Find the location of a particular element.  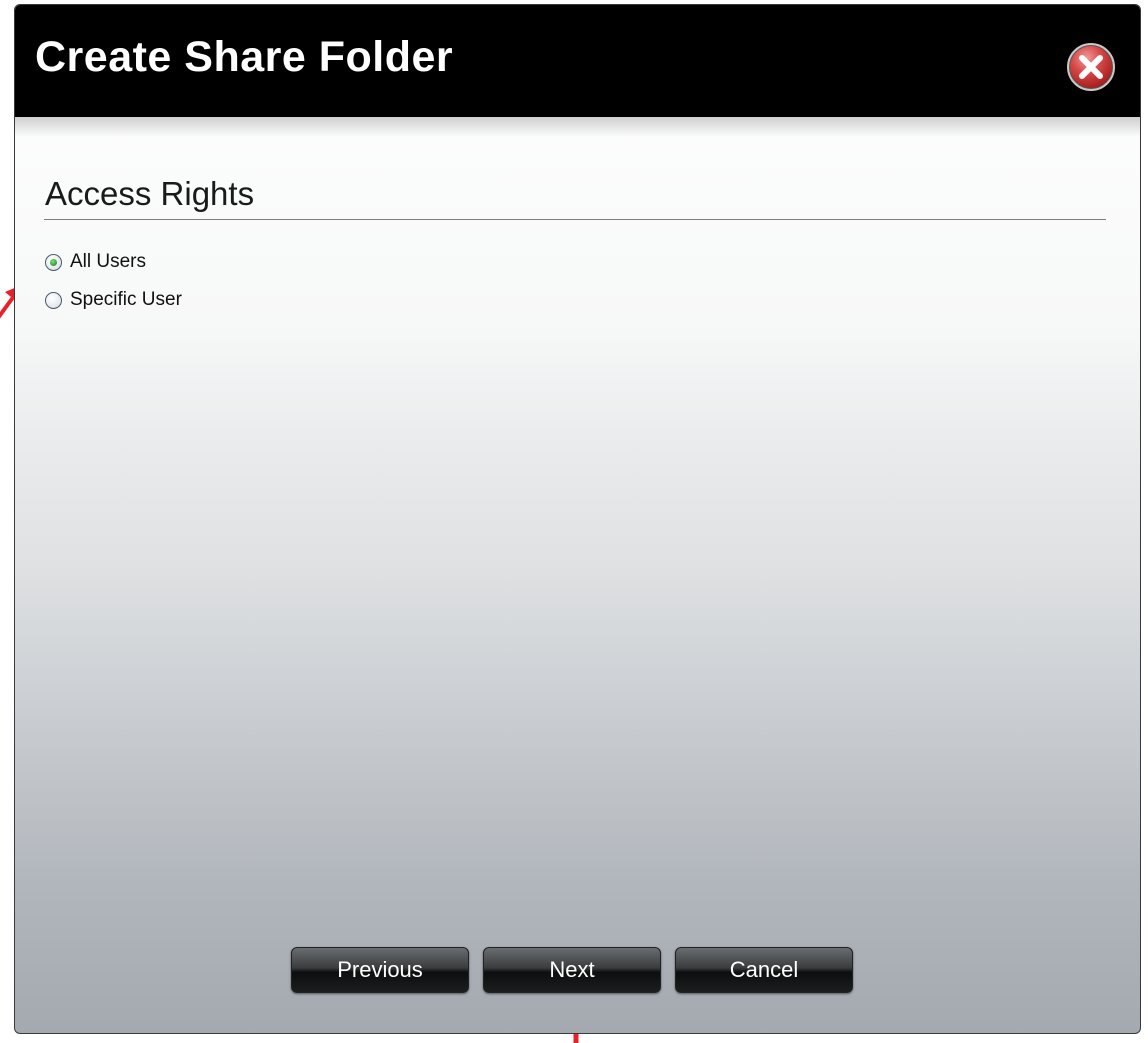

titlebar-shadow is located at coordinates (577, 127).